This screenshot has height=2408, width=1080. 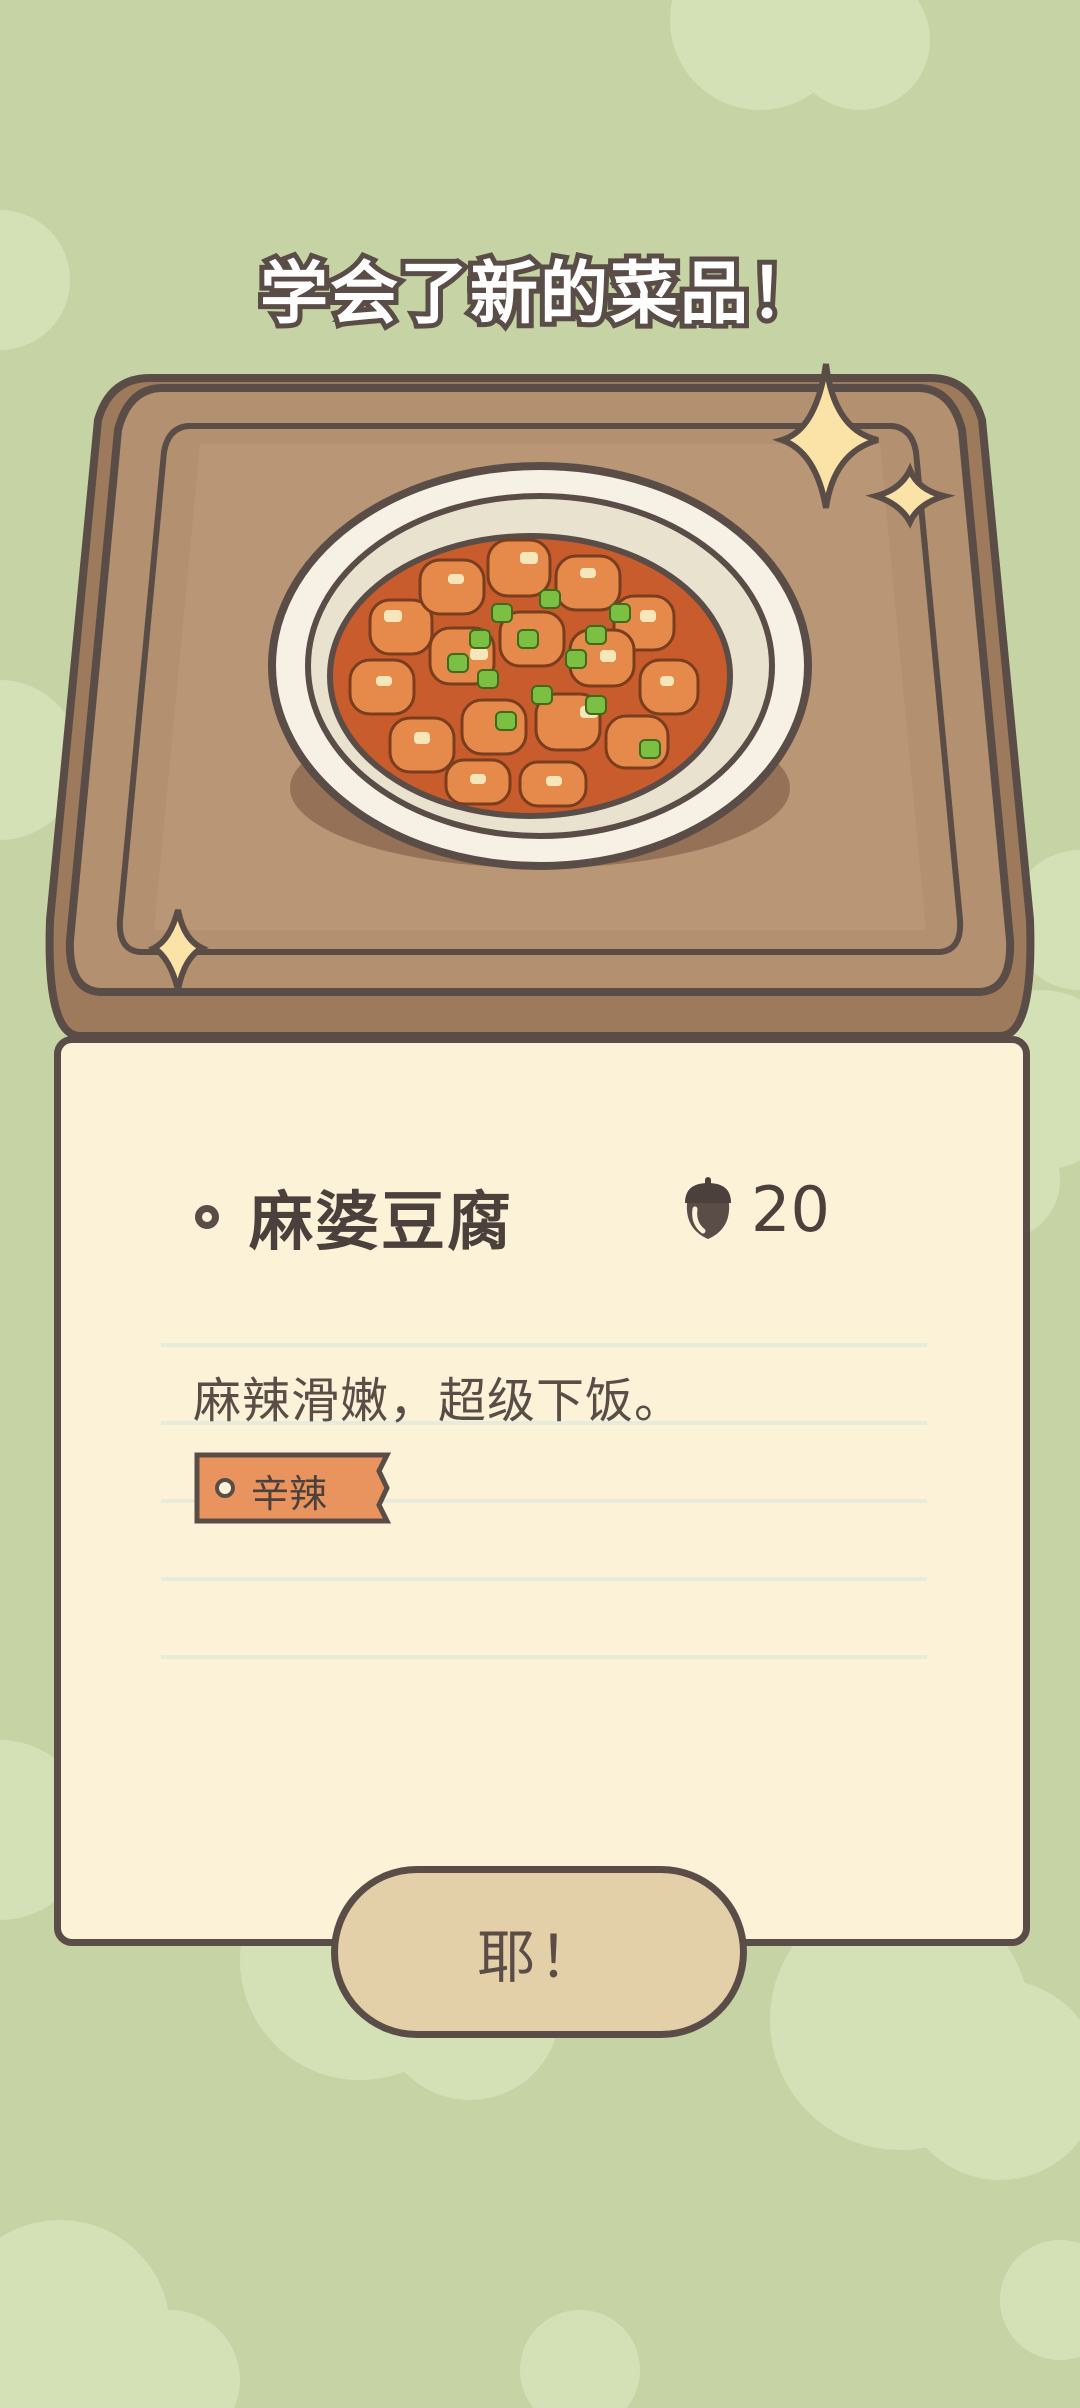 What do you see at coordinates (538, 1957) in the screenshot?
I see `confirm-button-label: 耶！` at bounding box center [538, 1957].